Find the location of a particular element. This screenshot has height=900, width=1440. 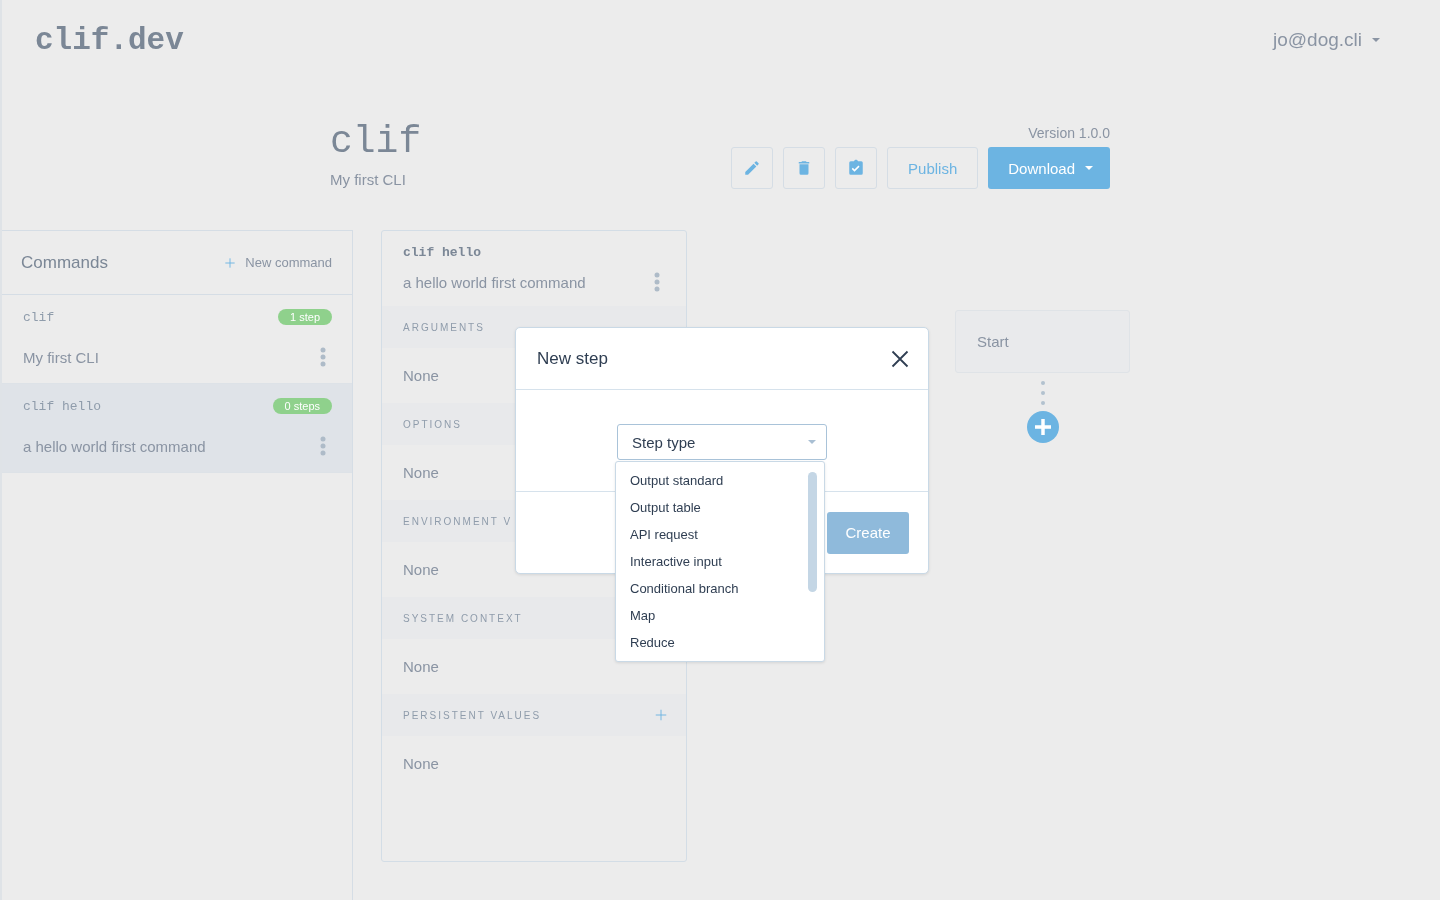

step-count-badge: 1 step is located at coordinates (305, 317).